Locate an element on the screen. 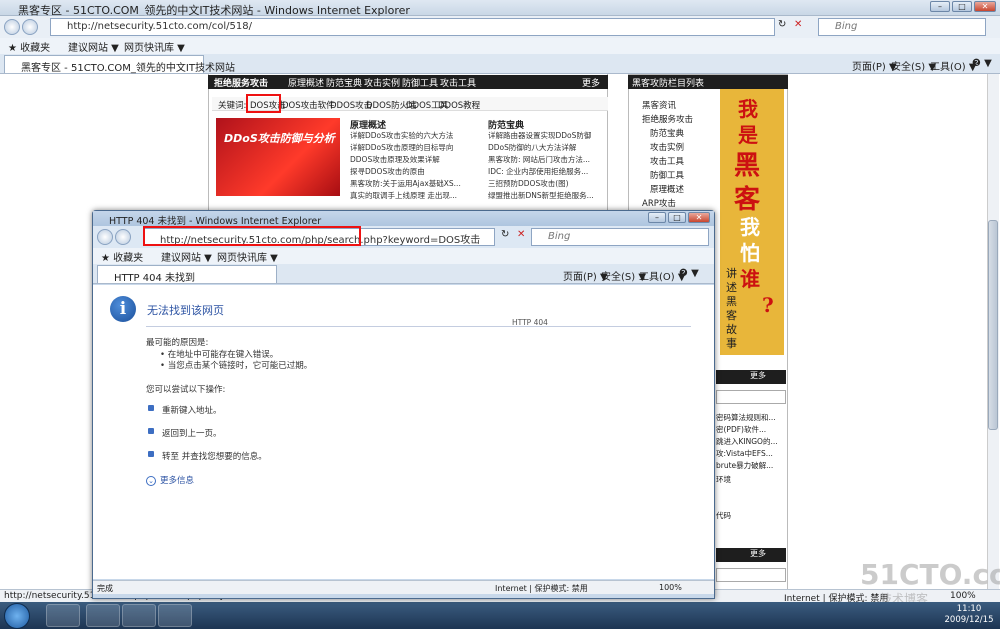 This screenshot has width=1000, height=629. error-title: 无法找到该网页 is located at coordinates (185, 310).